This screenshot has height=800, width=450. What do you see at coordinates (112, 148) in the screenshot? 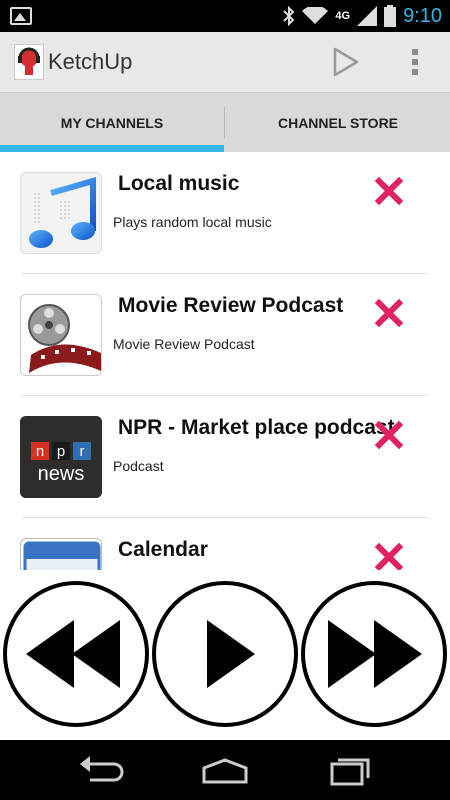
I see `tab-indicator` at bounding box center [112, 148].